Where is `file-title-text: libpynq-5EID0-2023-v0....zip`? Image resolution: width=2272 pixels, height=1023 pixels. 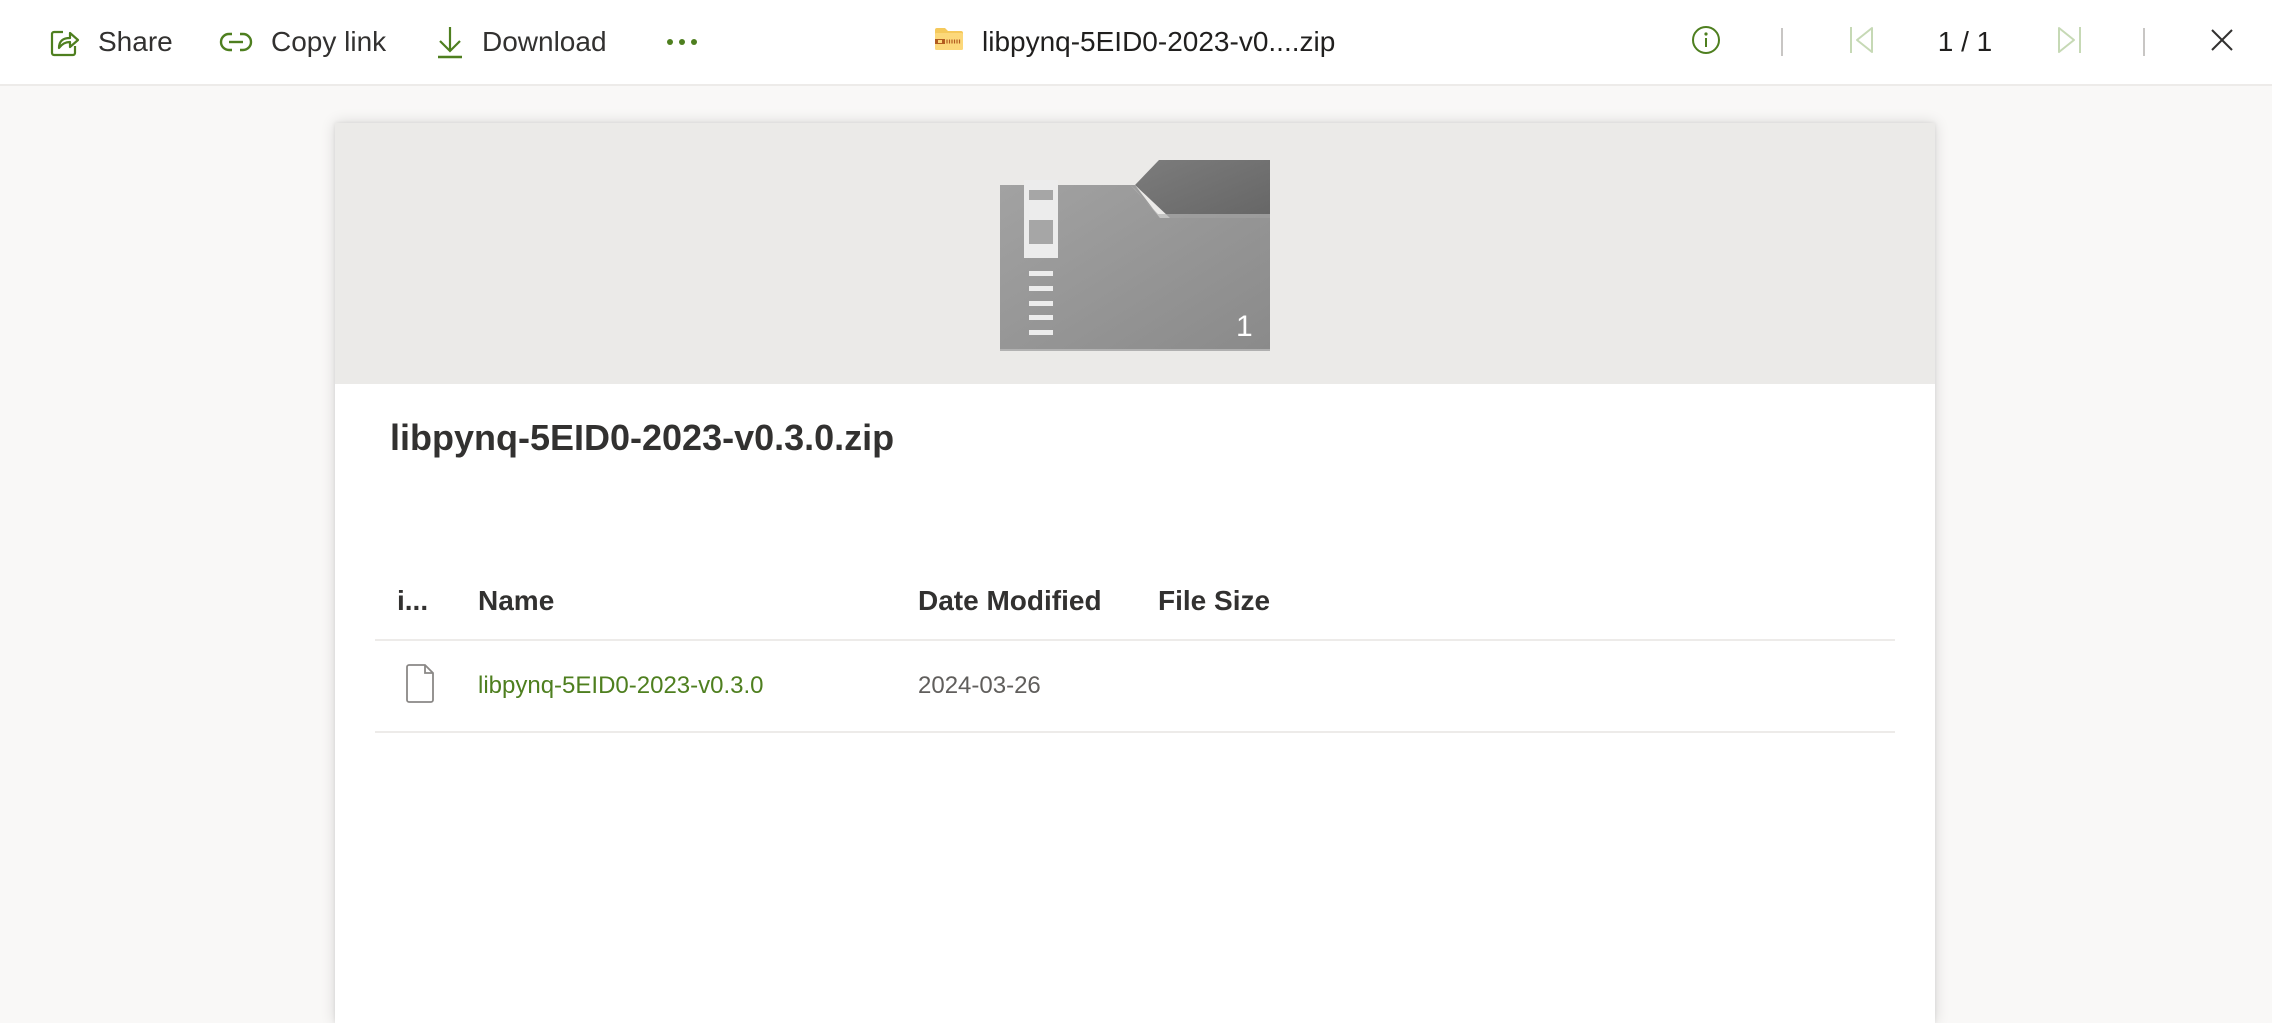 file-title-text: libpynq-5EID0-2023-v0....zip is located at coordinates (1159, 41).